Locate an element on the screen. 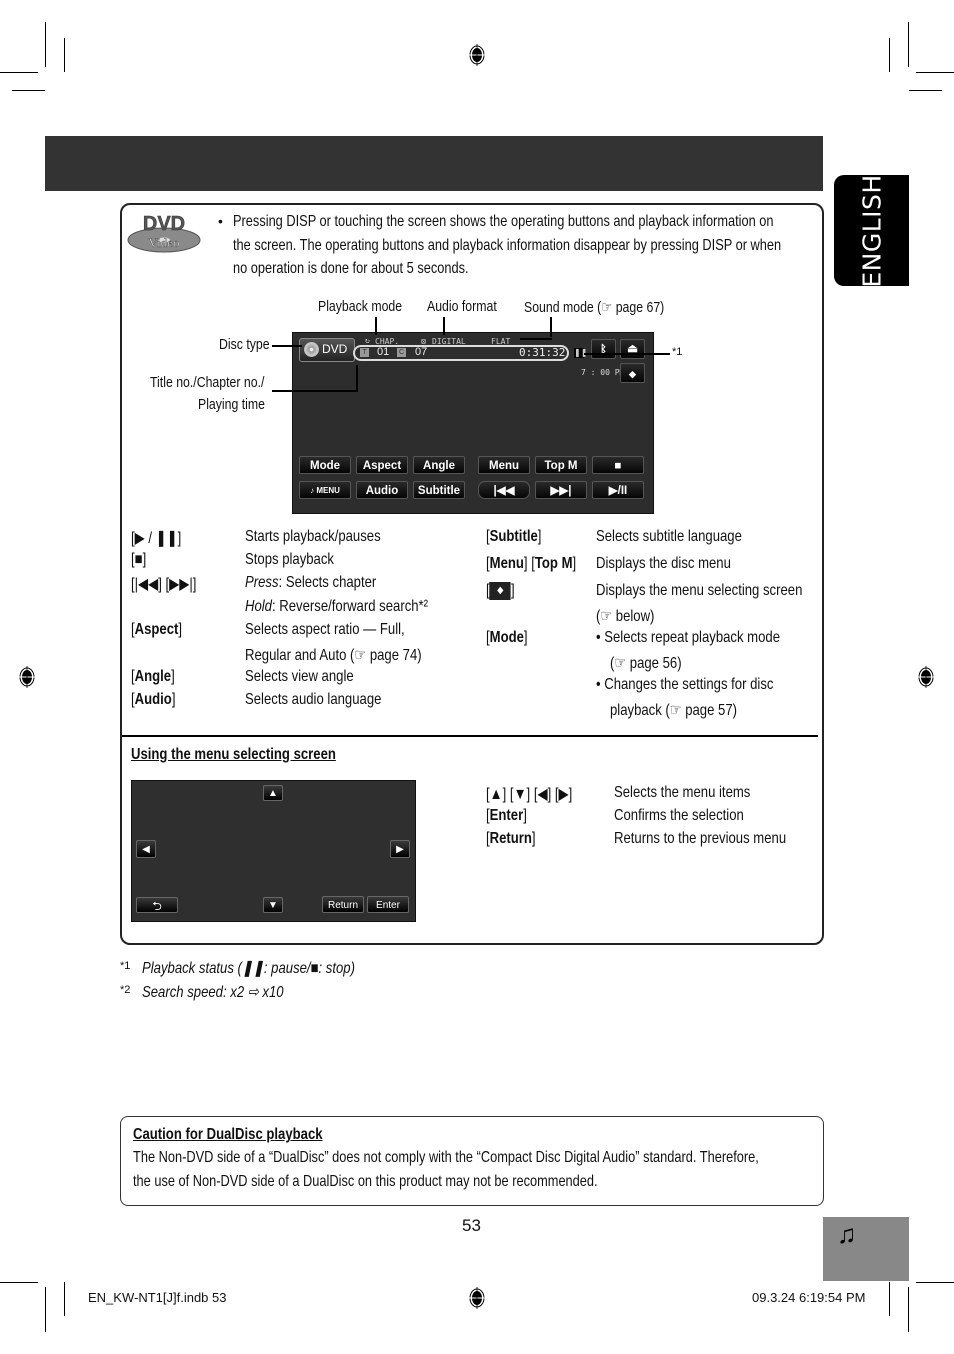  logo-top-text: DVD is located at coordinates (164, 224).